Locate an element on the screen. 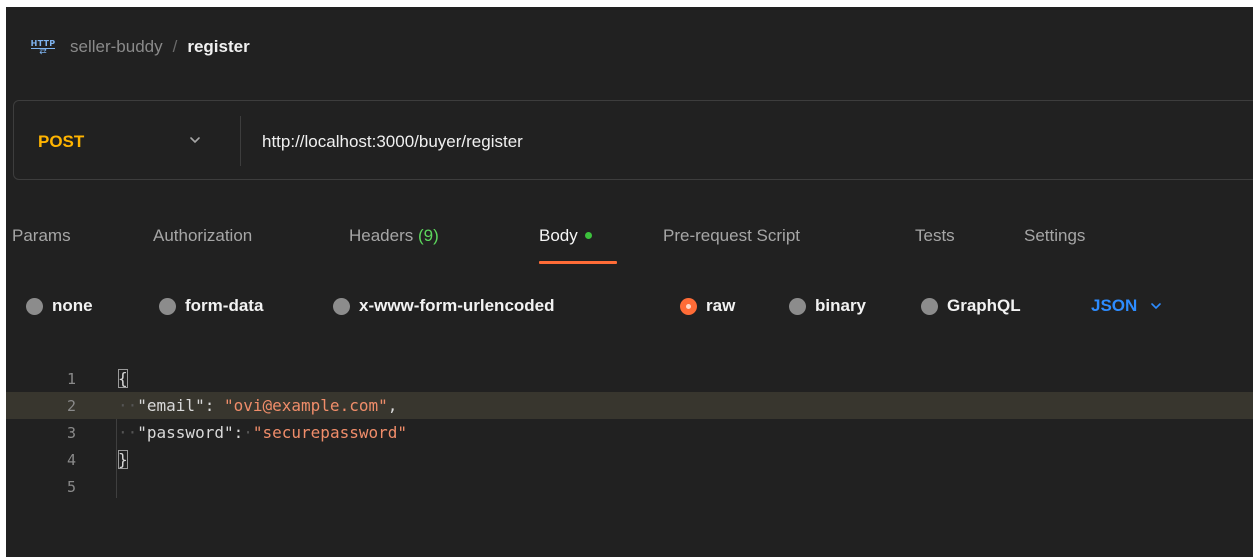 The width and height of the screenshot is (1253, 557). code-line-1: { is located at coordinates (123, 378).